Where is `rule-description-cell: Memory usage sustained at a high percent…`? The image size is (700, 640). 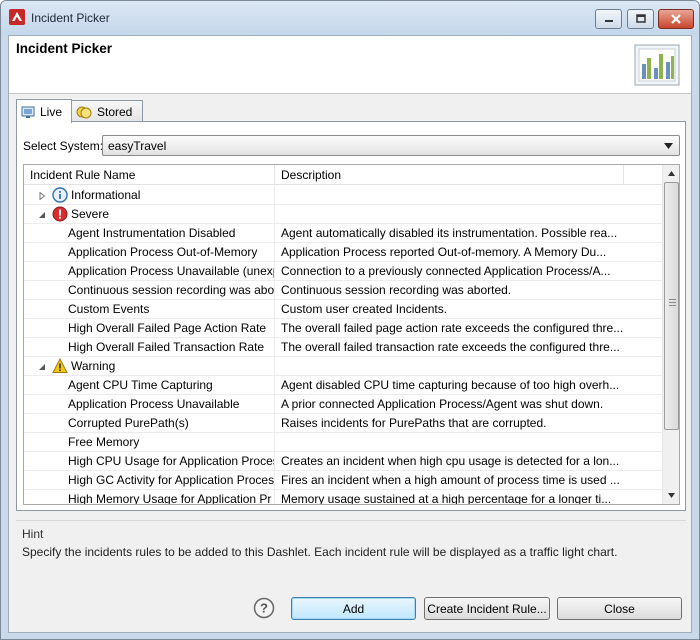
rule-description-cell: Memory usage sustained at a high percent… is located at coordinates (446, 498).